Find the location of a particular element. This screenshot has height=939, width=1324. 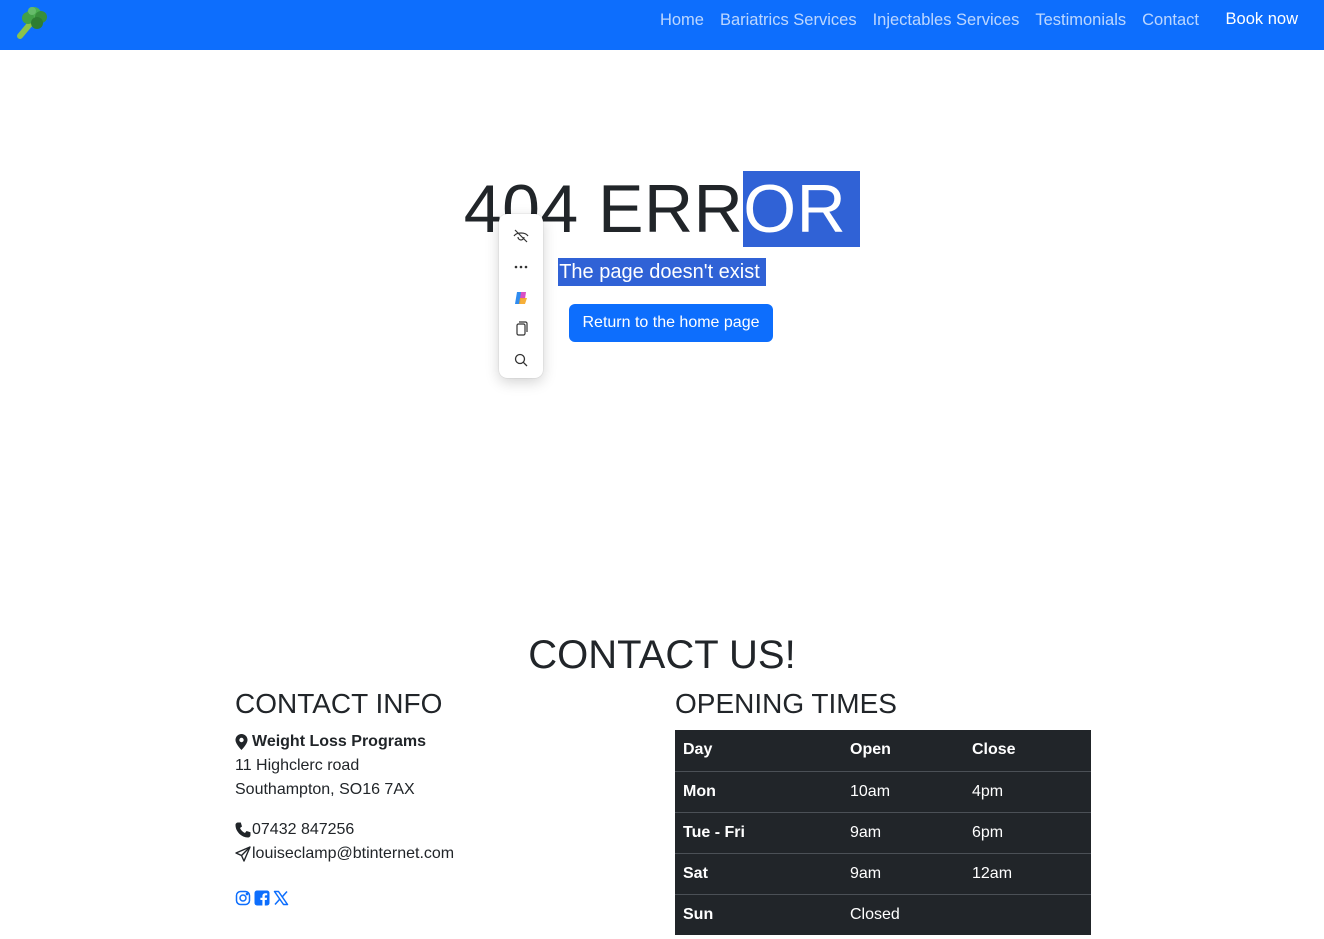

cell-close: 6pm is located at coordinates (1027, 833).